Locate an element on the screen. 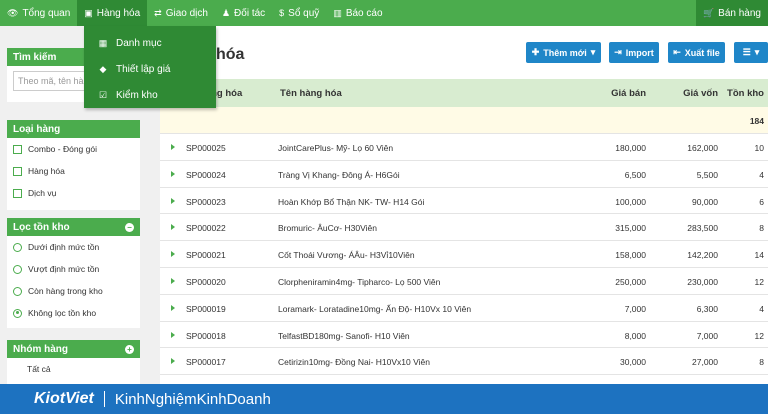 Image resolution: width=768 pixels, height=414 pixels. tagline: KinhNghiệmKinhDoanh is located at coordinates (192, 399).